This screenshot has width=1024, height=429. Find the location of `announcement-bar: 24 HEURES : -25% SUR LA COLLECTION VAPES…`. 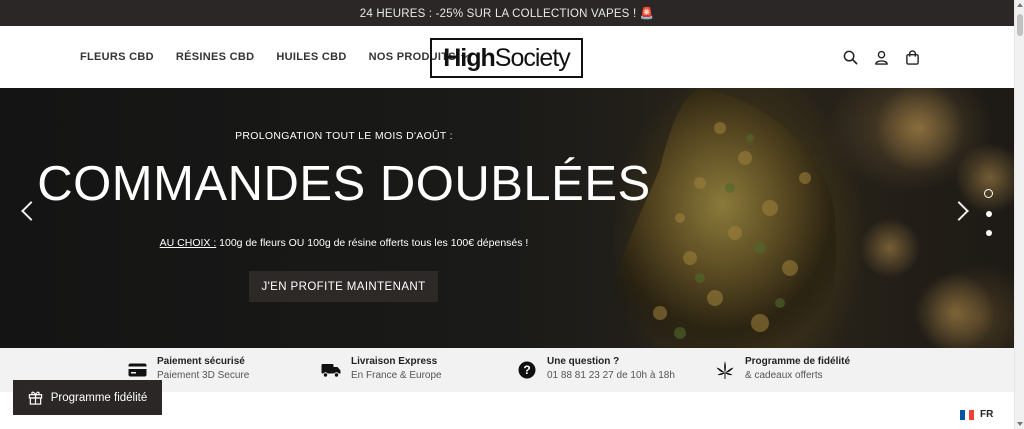

announcement-bar: 24 HEURES : -25% SUR LA COLLECTION VAPES… is located at coordinates (507, 13).